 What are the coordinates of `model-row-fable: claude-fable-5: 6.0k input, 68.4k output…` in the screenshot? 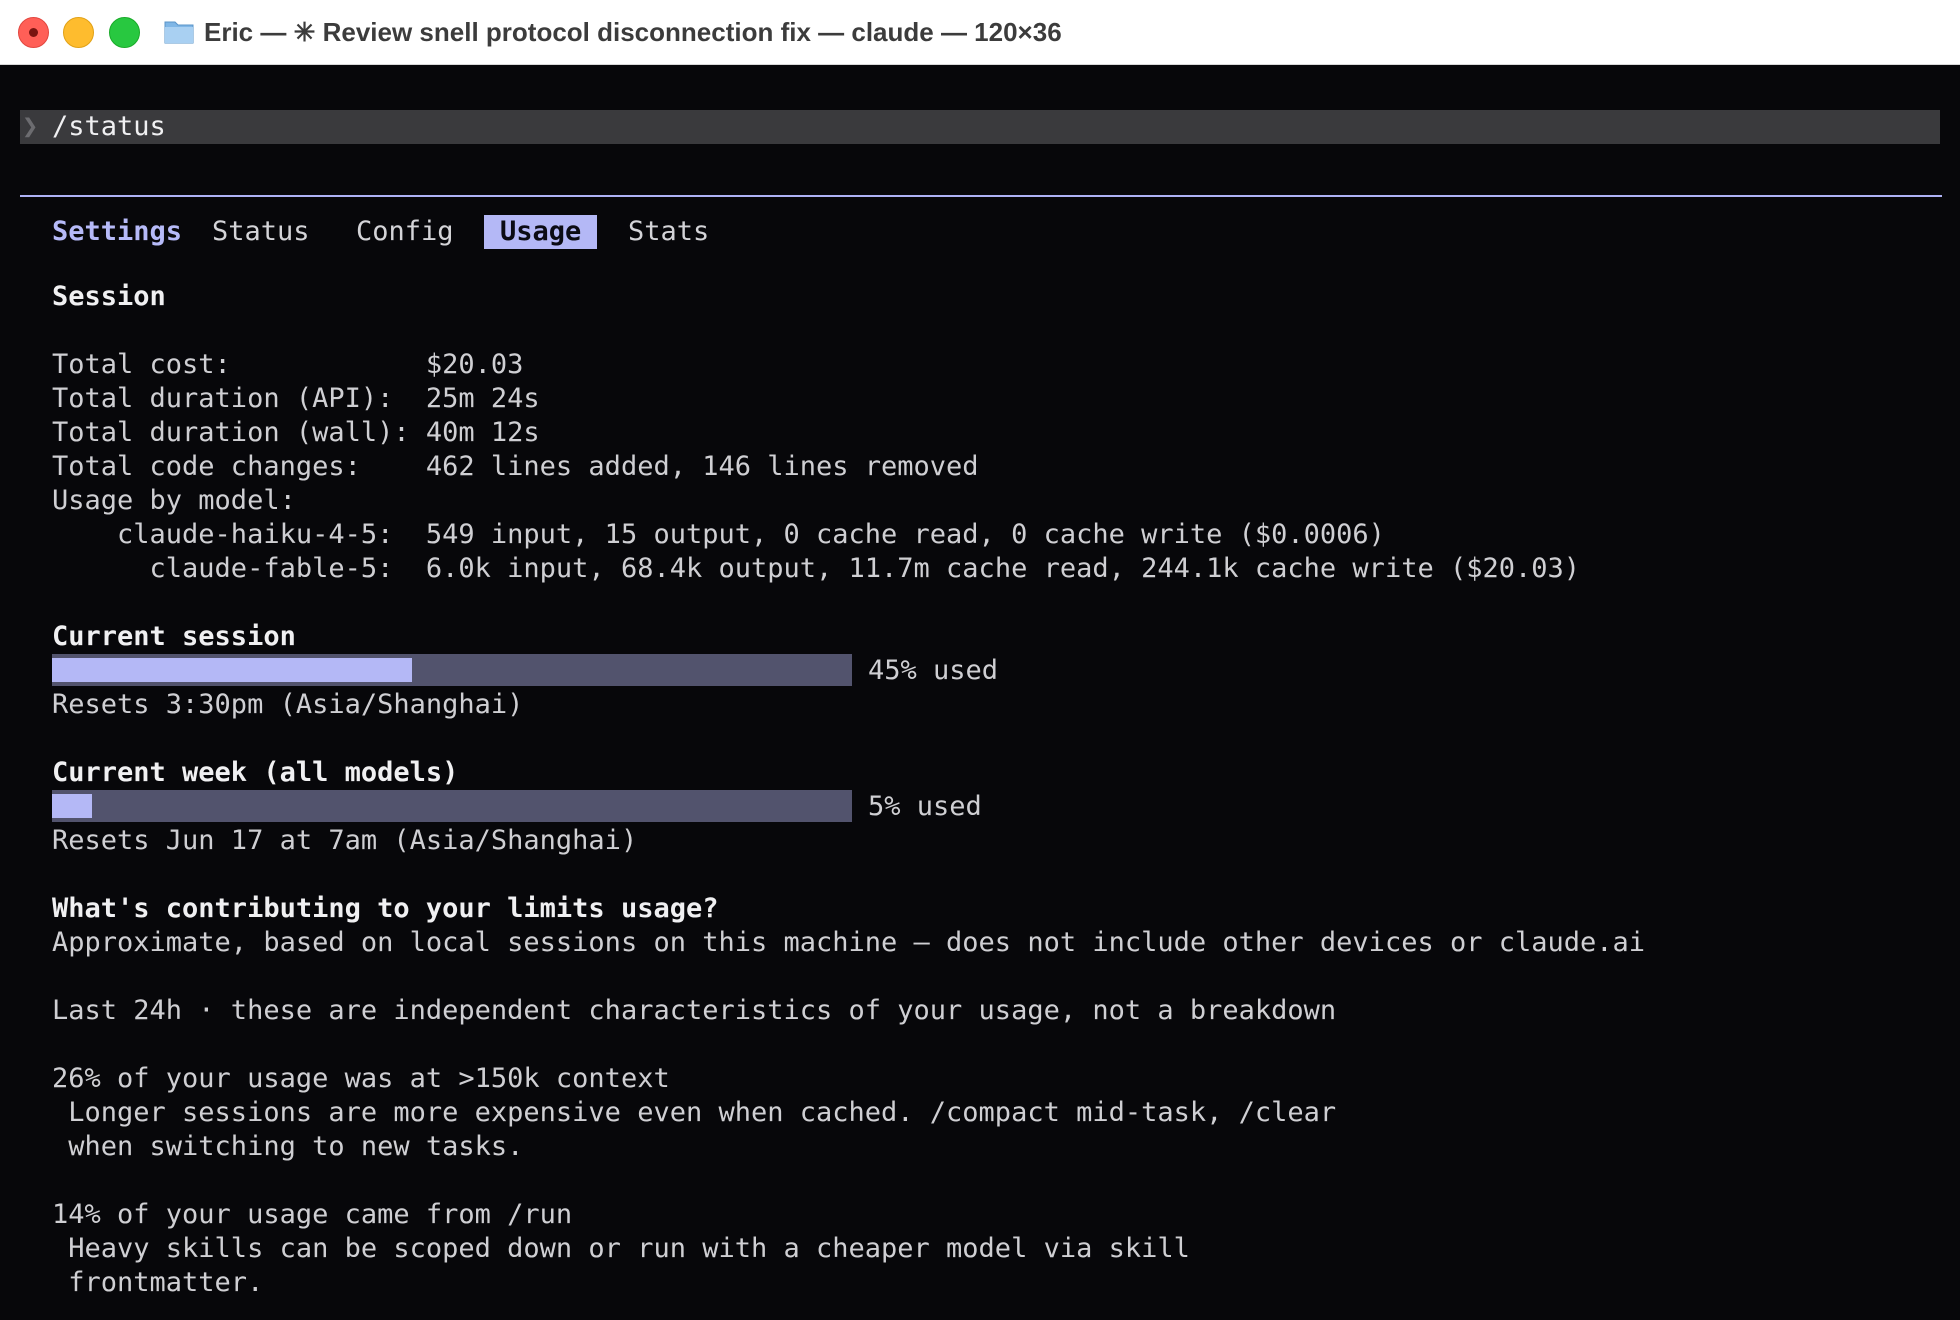 It's located at (816, 569).